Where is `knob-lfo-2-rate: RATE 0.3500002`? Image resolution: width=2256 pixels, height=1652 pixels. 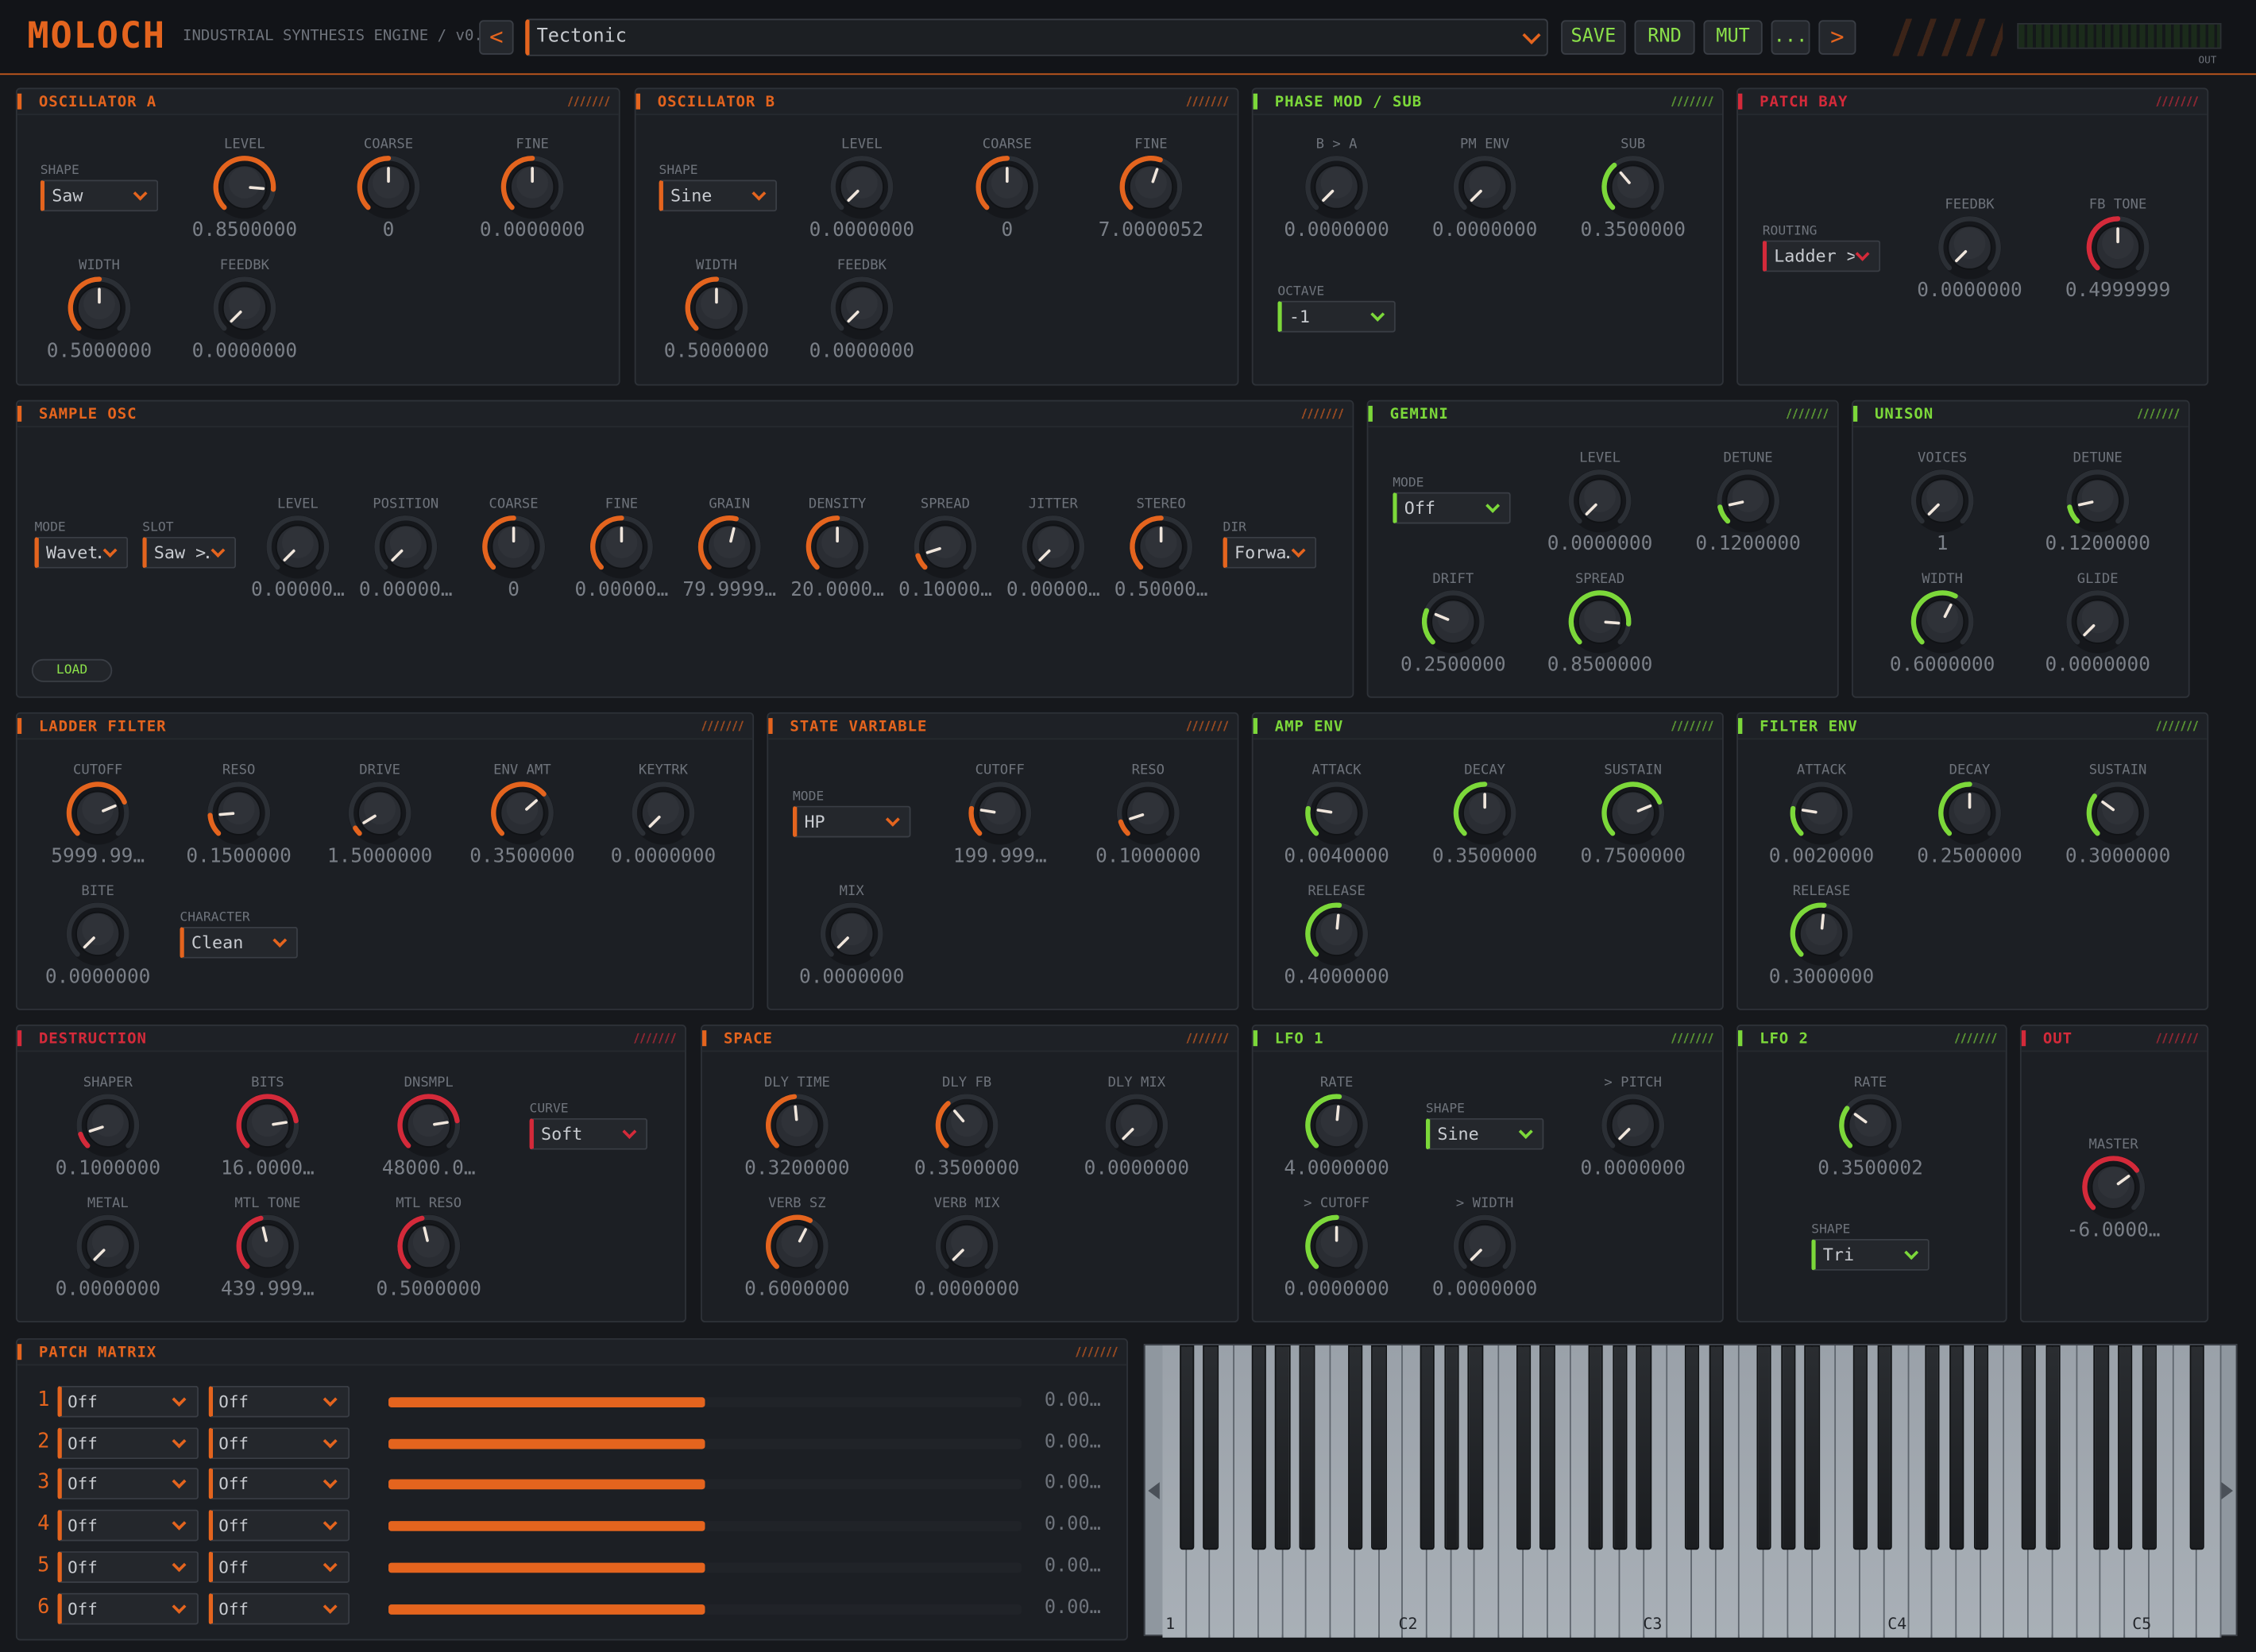
knob-lfo-2-rate: RATE 0.3500002 is located at coordinates (1870, 1146).